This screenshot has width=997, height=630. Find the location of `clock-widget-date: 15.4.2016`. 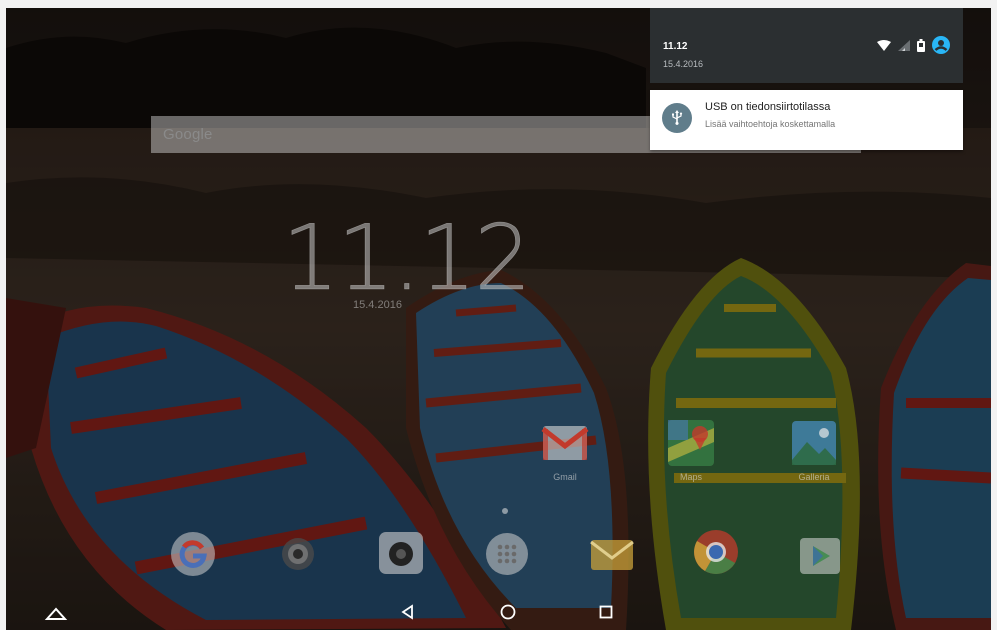

clock-widget-date: 15.4.2016 is located at coordinates (377, 305).